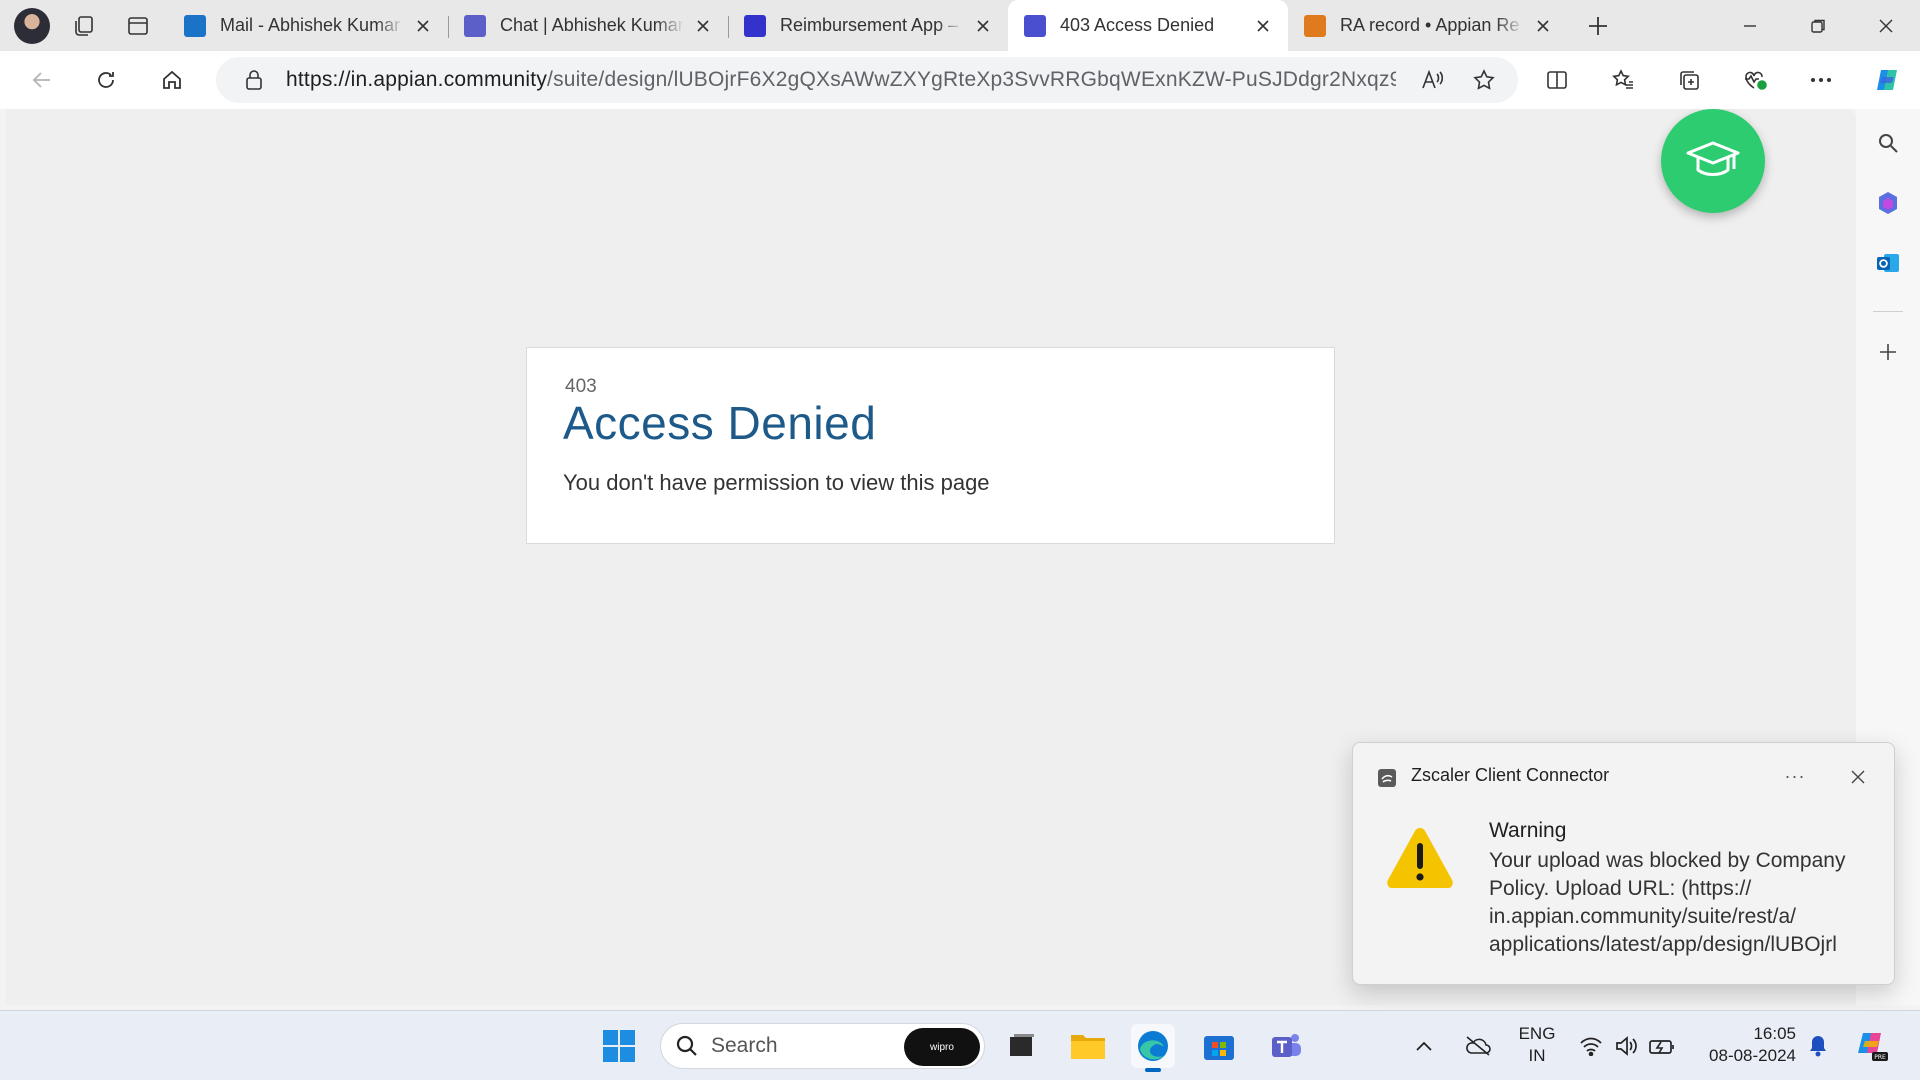 This screenshot has width=1920, height=1080. What do you see at coordinates (138, 26) in the screenshot?
I see `tab-actions-icon` at bounding box center [138, 26].